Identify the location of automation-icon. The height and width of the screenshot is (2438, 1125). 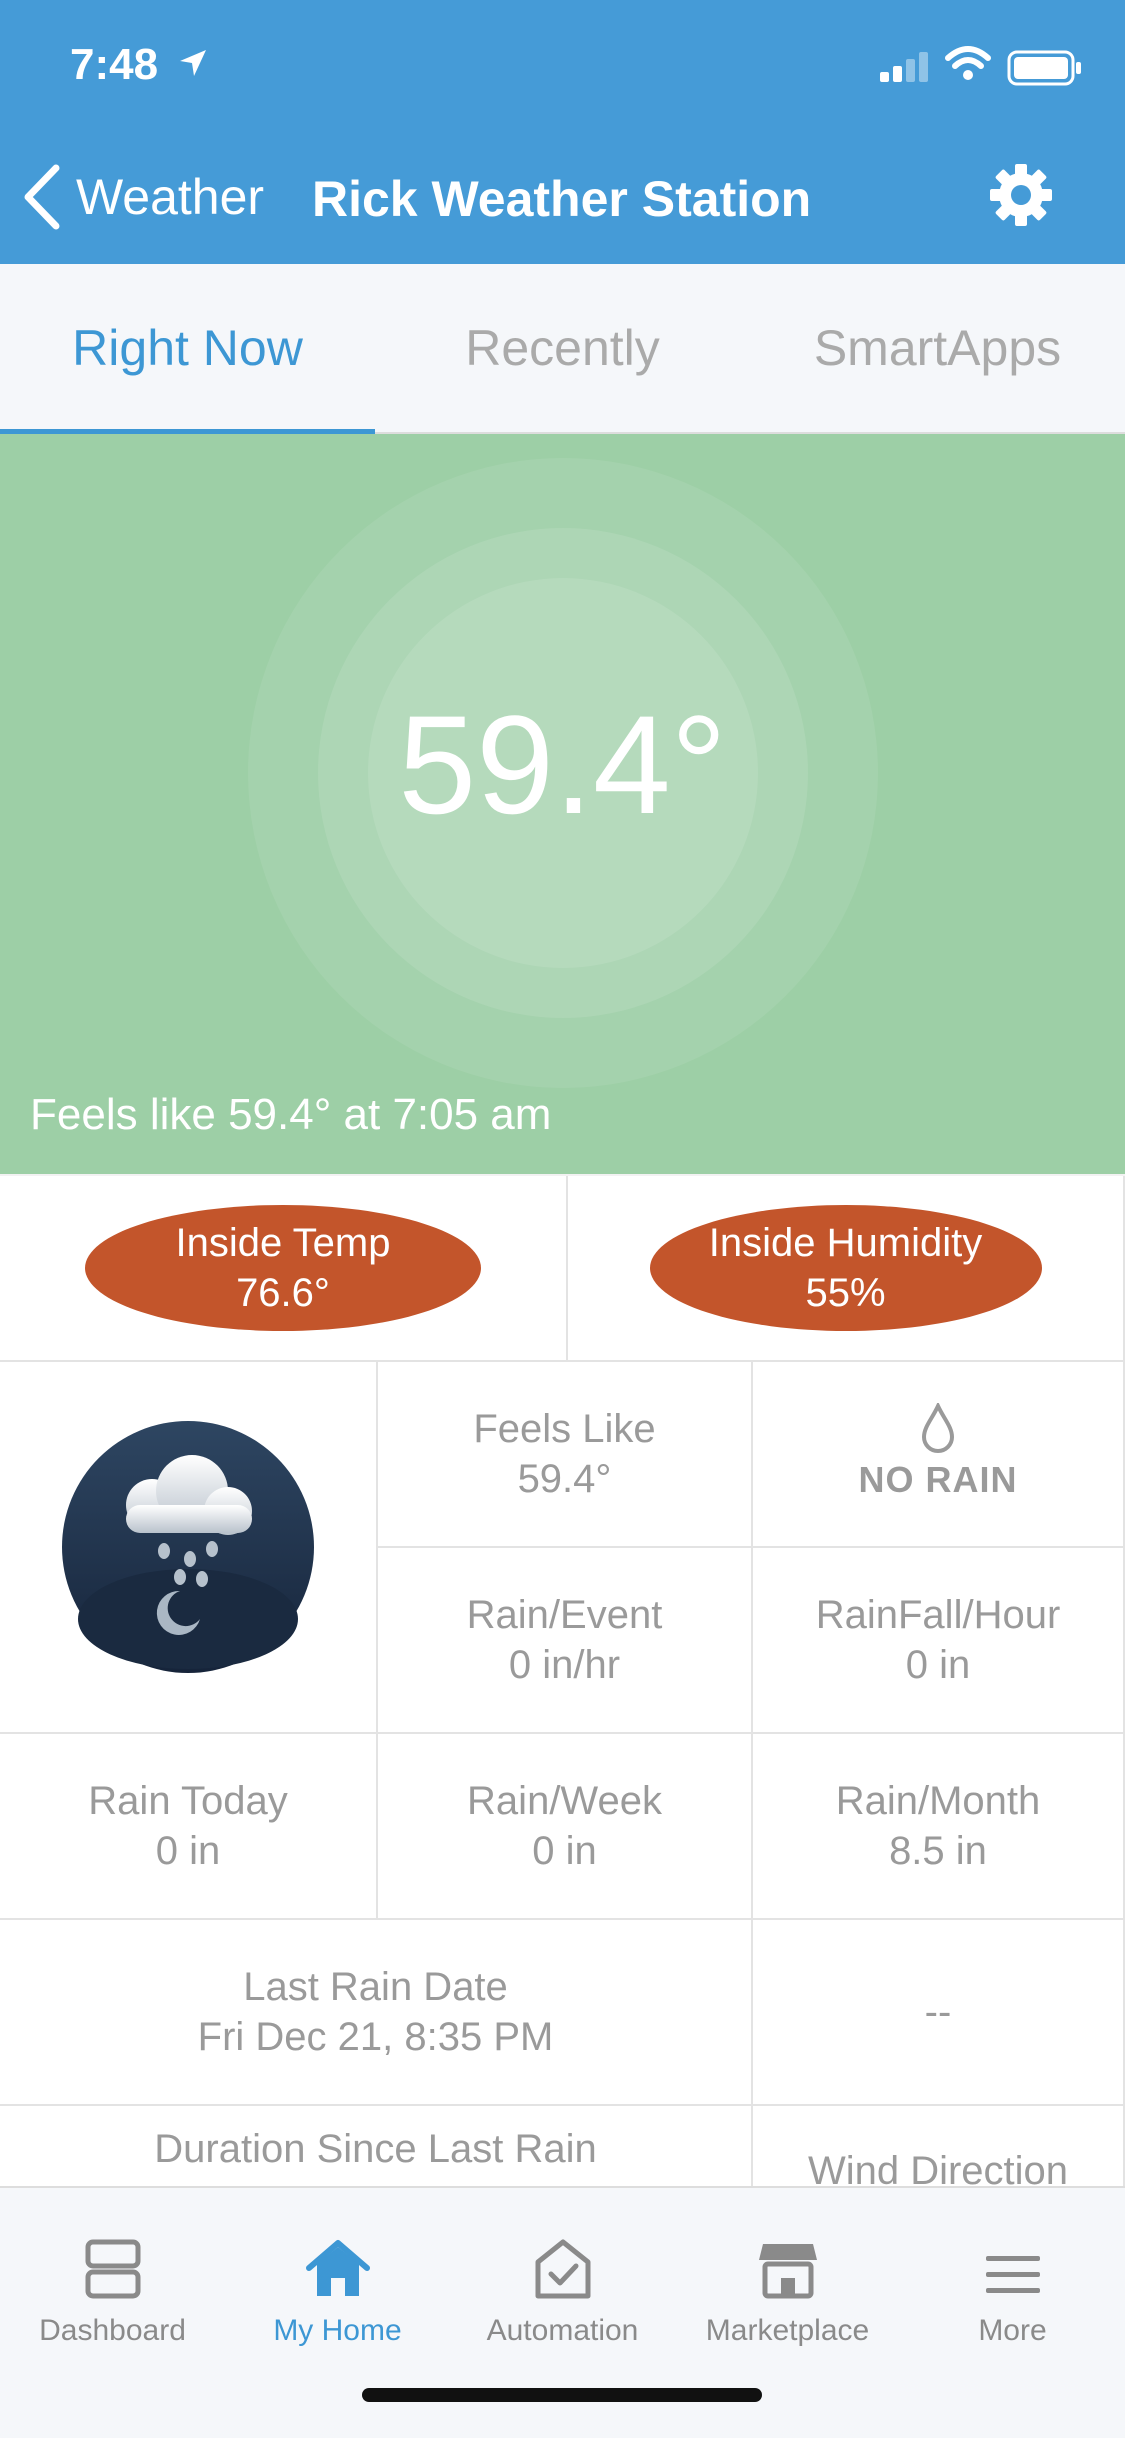
(562, 2269).